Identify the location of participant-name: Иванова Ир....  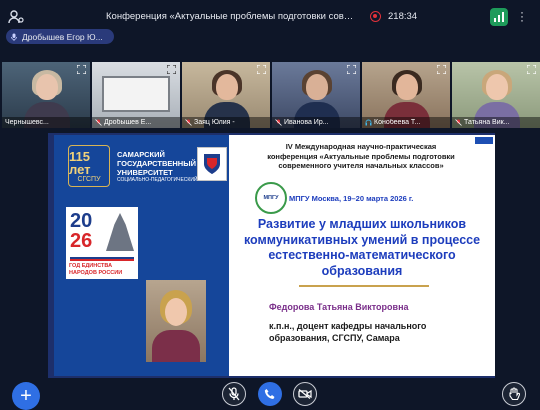
(306, 122).